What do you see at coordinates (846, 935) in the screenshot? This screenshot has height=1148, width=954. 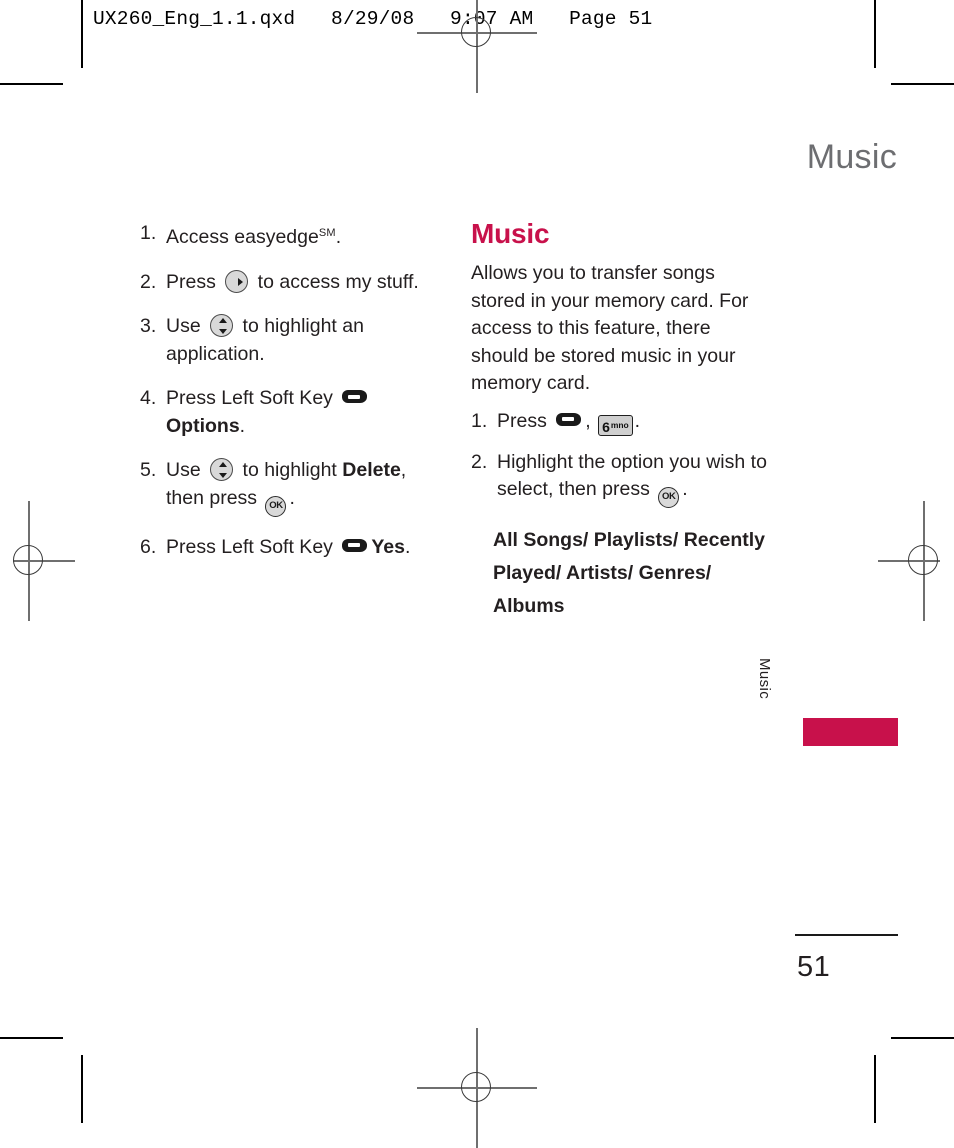 I see `folio-rule` at bounding box center [846, 935].